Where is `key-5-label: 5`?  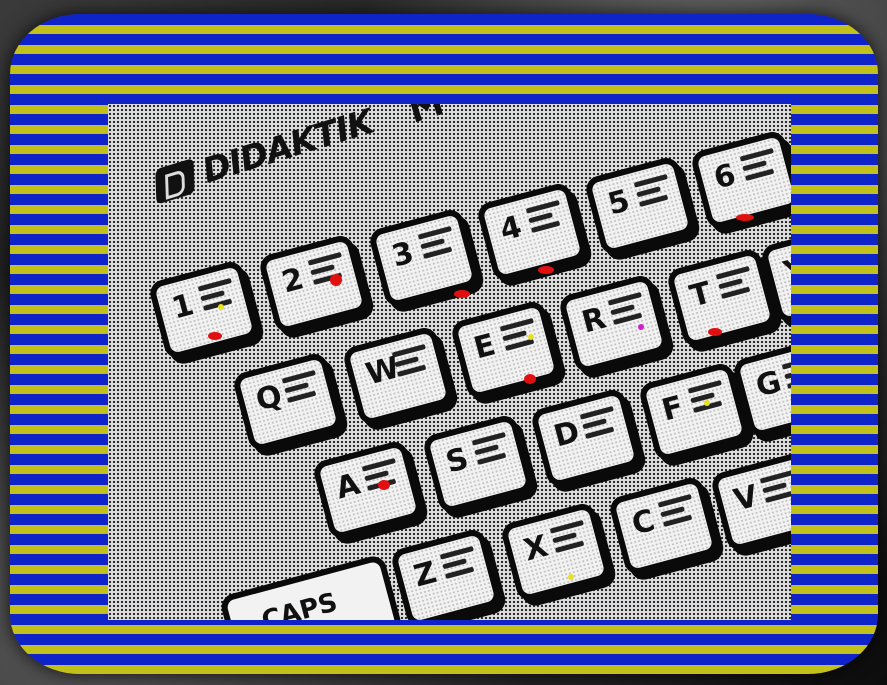 key-5-label: 5 is located at coordinates (619, 203).